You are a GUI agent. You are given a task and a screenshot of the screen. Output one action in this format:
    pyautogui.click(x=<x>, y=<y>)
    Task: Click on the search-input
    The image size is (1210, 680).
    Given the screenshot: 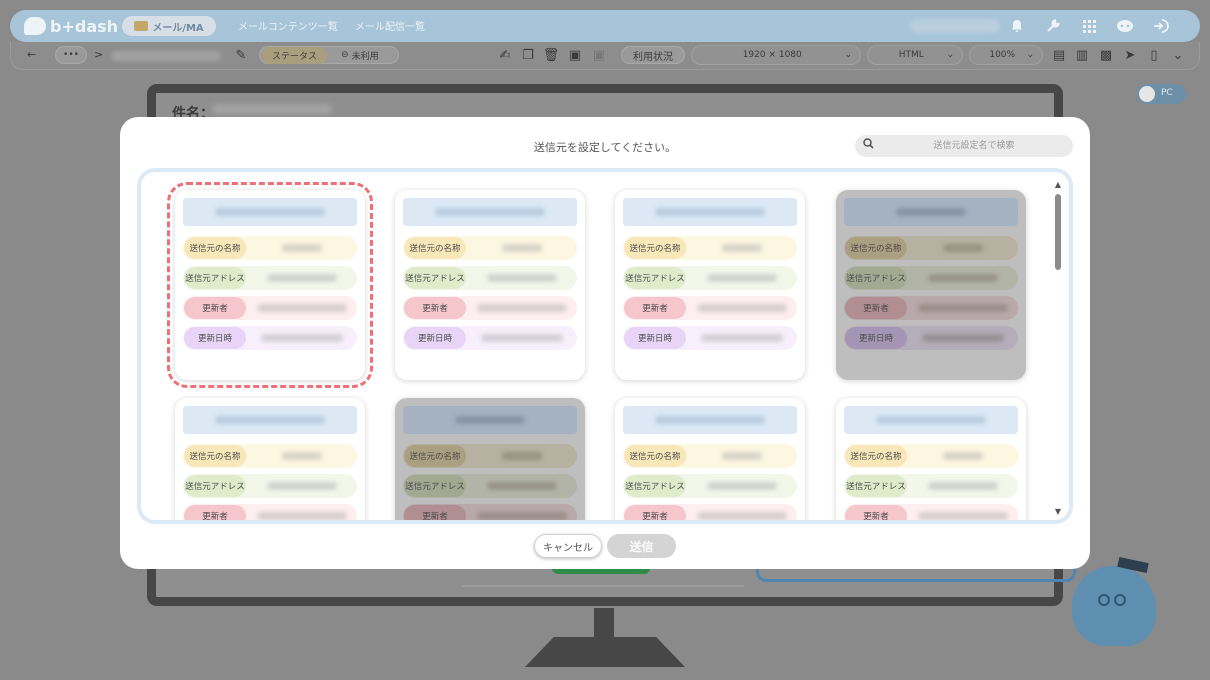 What is the action you would take?
    pyautogui.click(x=974, y=146)
    